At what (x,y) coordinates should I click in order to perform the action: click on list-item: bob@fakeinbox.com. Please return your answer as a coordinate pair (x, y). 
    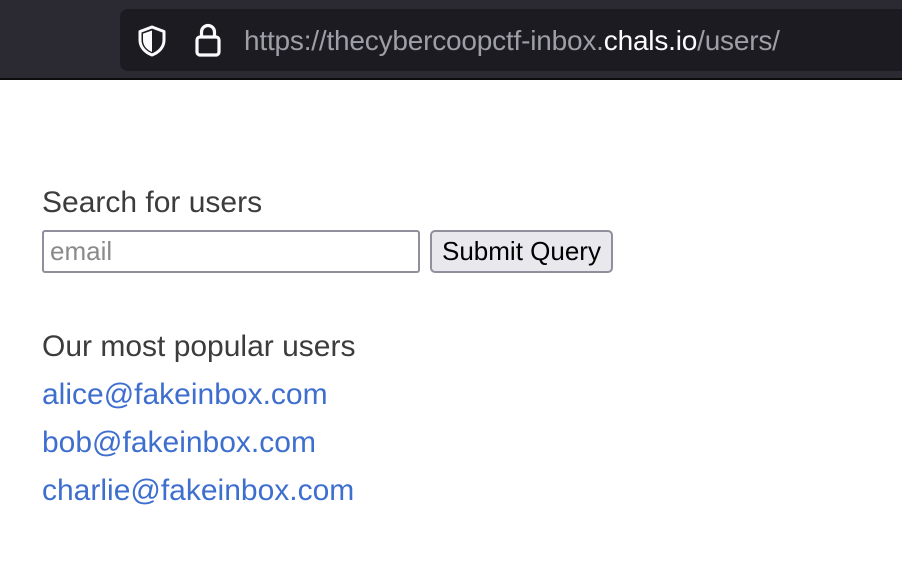
    Looking at the image, I should click on (472, 448).